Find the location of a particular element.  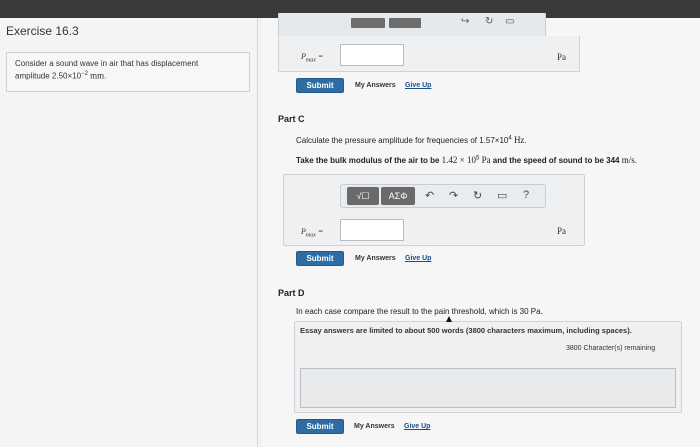

part-b-give-up-link: Give Up is located at coordinates (418, 85).